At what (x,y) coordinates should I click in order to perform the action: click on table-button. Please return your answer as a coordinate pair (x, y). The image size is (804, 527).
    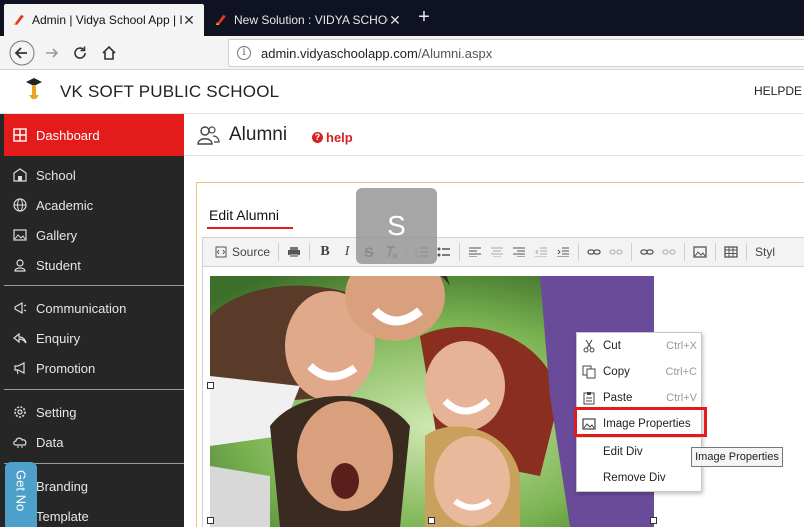
    Looking at the image, I should click on (731, 252).